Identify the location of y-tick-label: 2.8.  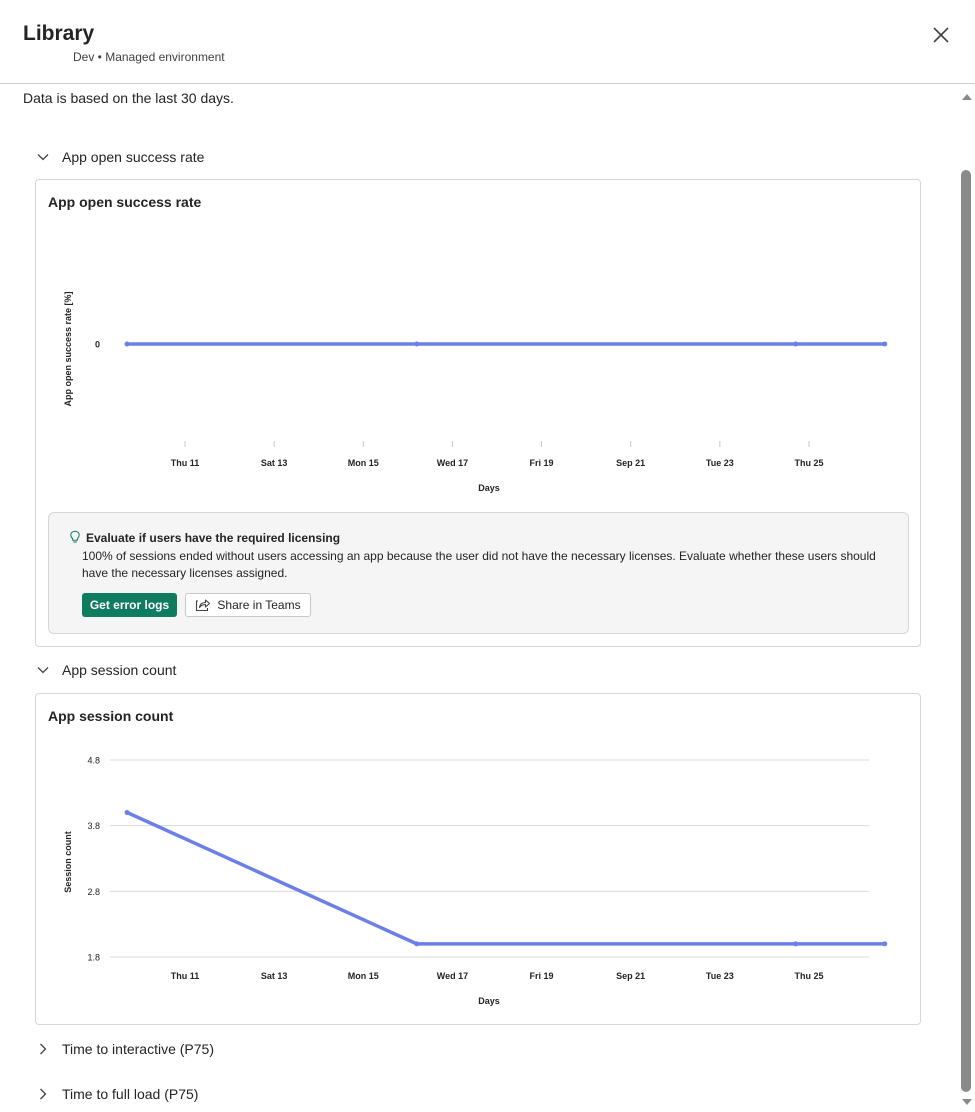
(93, 892).